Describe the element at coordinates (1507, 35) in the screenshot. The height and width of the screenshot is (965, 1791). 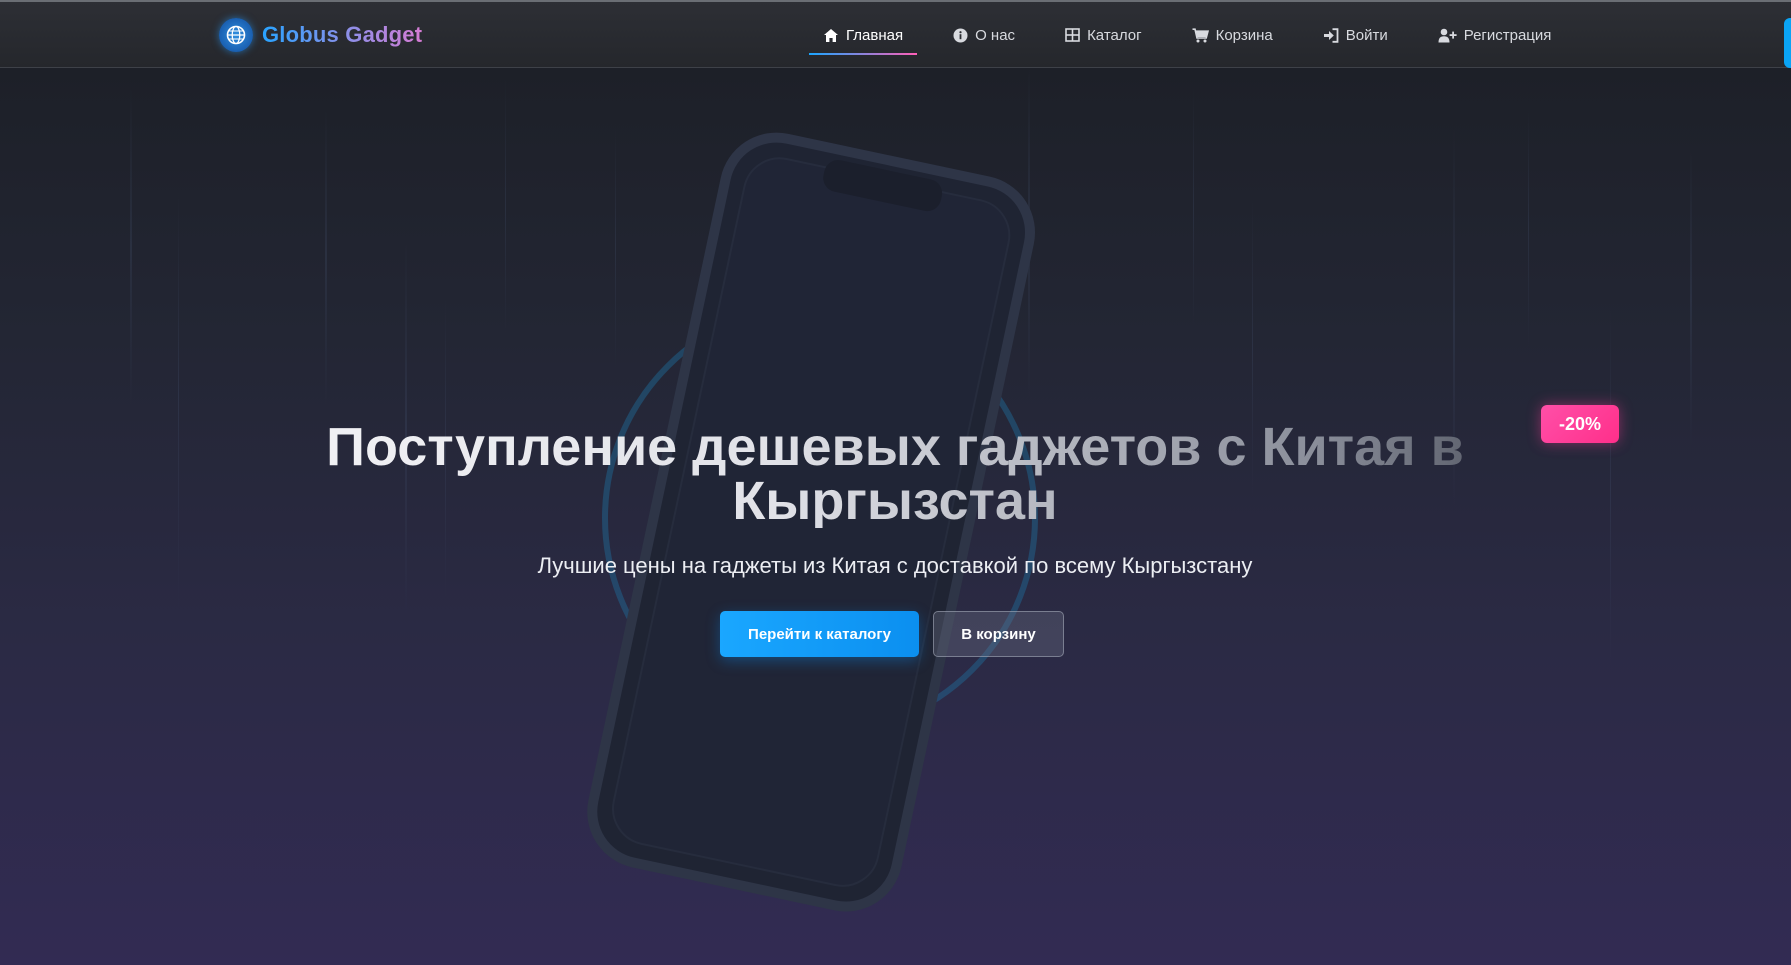
I see `nav-item-label: Регистрация` at that location.